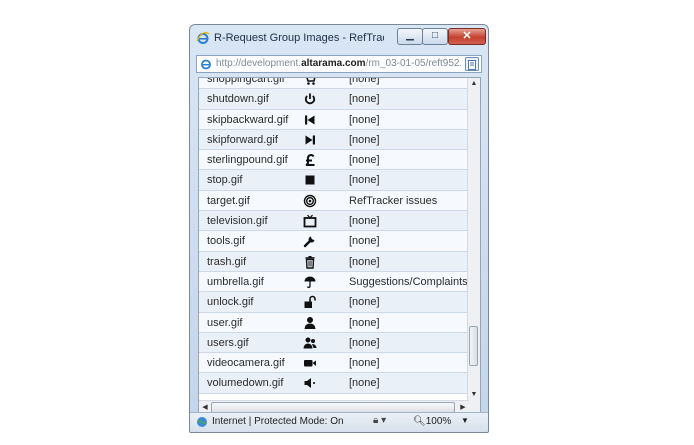 This screenshot has height=445, width=694. I want to click on maximize-icon: □, so click(435, 35).